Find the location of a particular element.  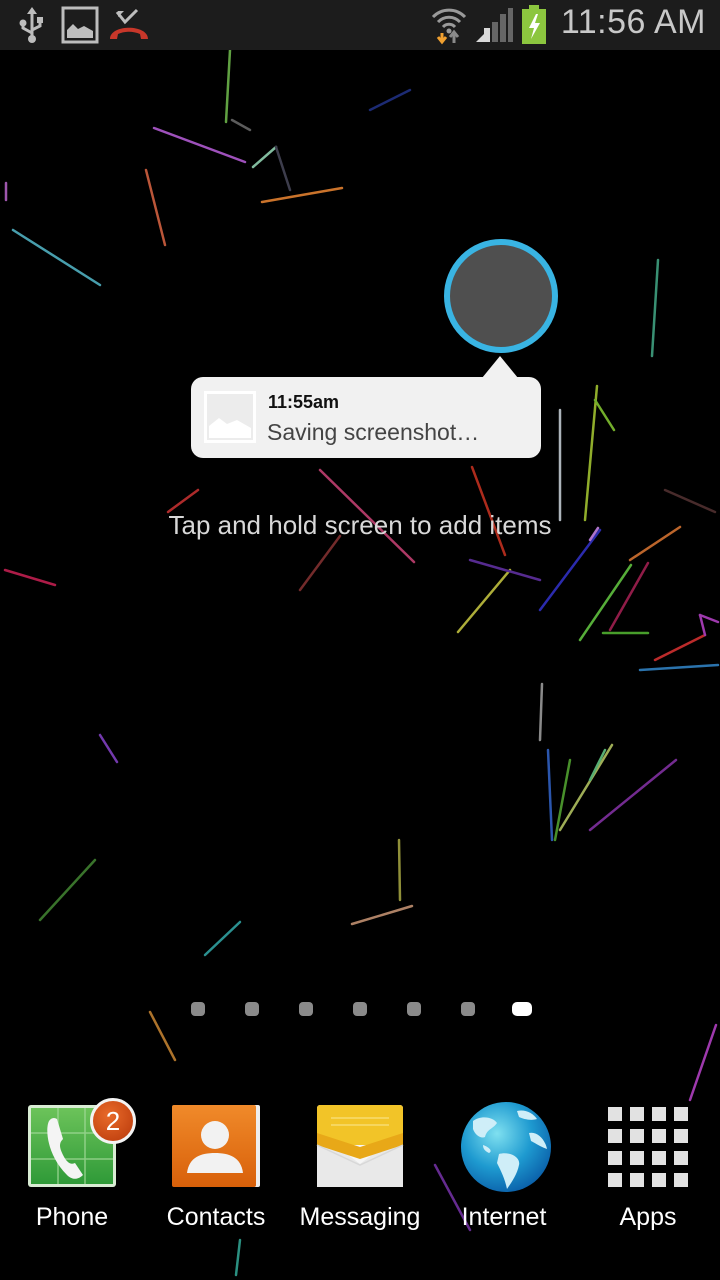

wifi-icon is located at coordinates (449, 27).